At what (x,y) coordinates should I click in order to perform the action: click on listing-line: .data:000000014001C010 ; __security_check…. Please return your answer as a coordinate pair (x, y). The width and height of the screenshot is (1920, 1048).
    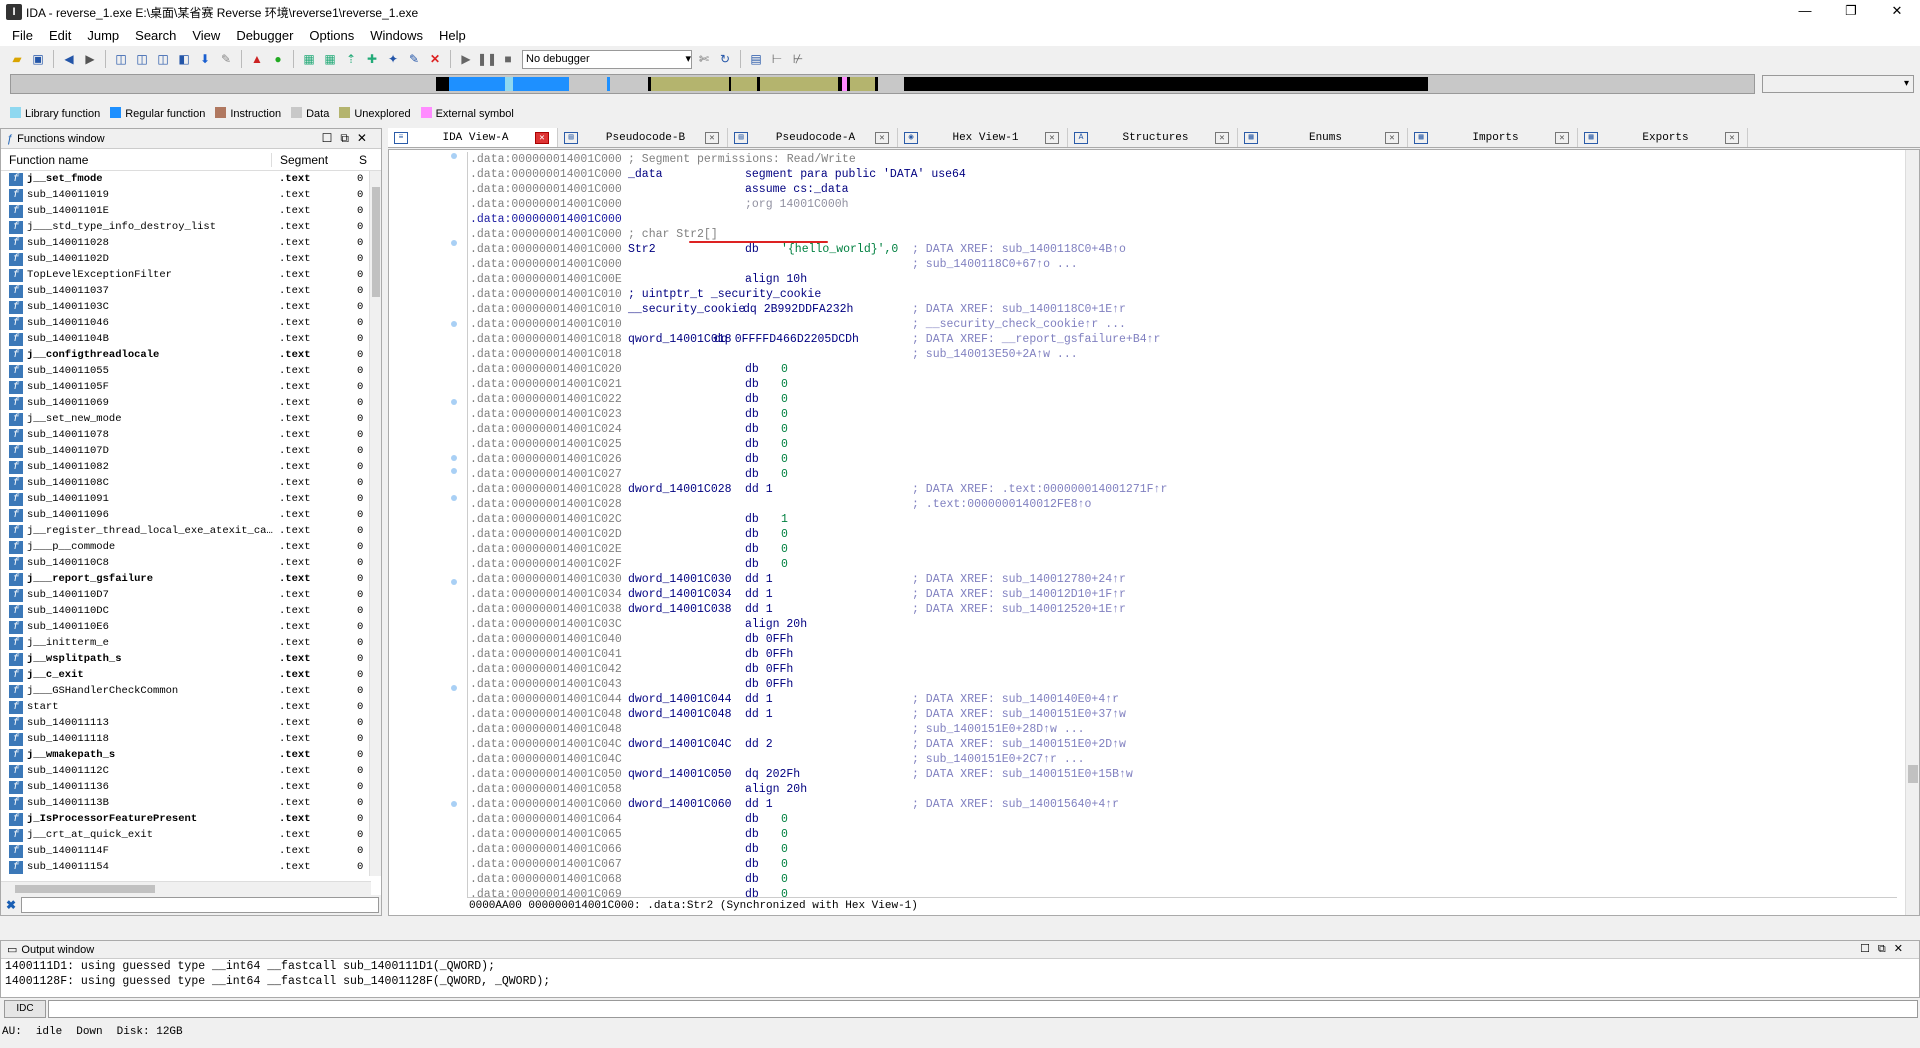
    Looking at the image, I should click on (1182, 324).